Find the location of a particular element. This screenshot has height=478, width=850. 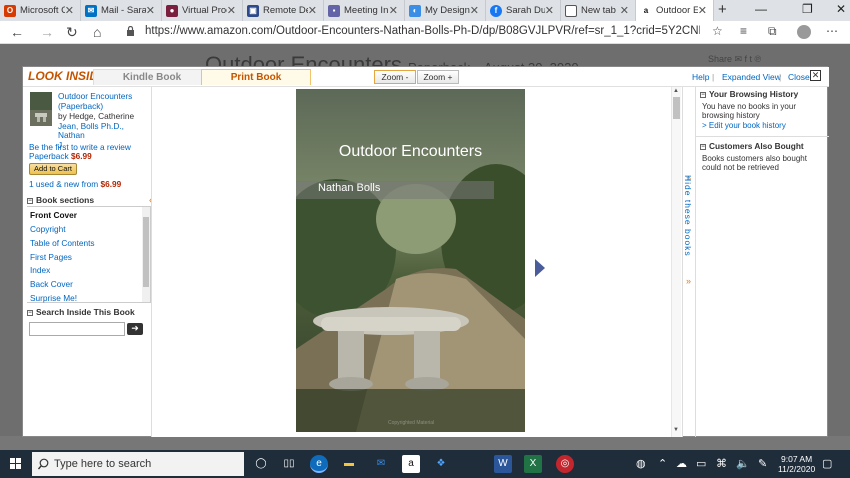

edit-book-history-link: > Edit your book history is located at coordinates (744, 126).